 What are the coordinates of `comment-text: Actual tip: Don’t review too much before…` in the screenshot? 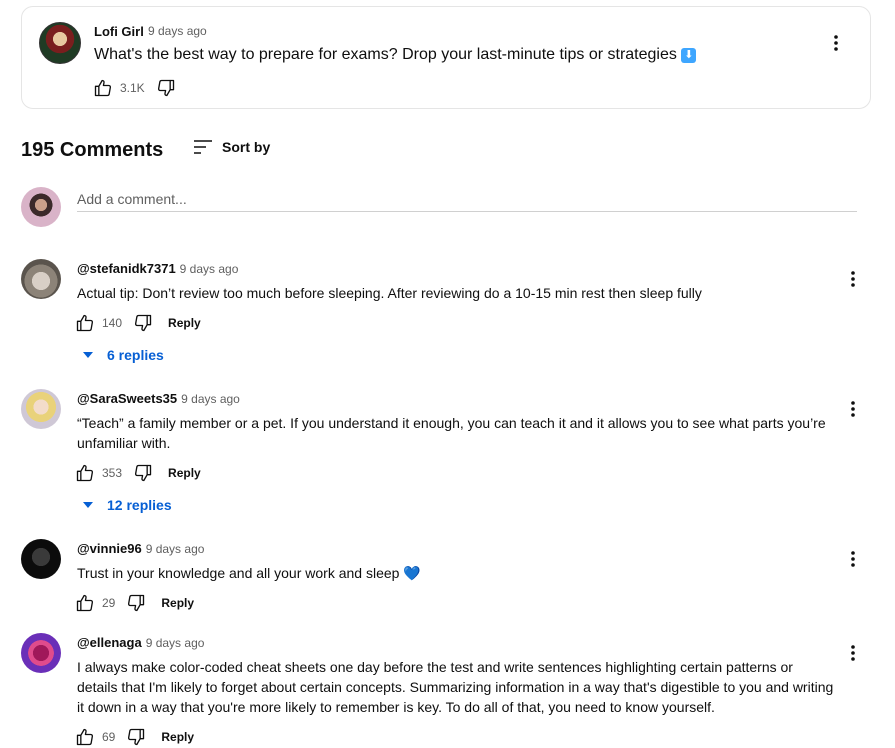 It's located at (389, 293).